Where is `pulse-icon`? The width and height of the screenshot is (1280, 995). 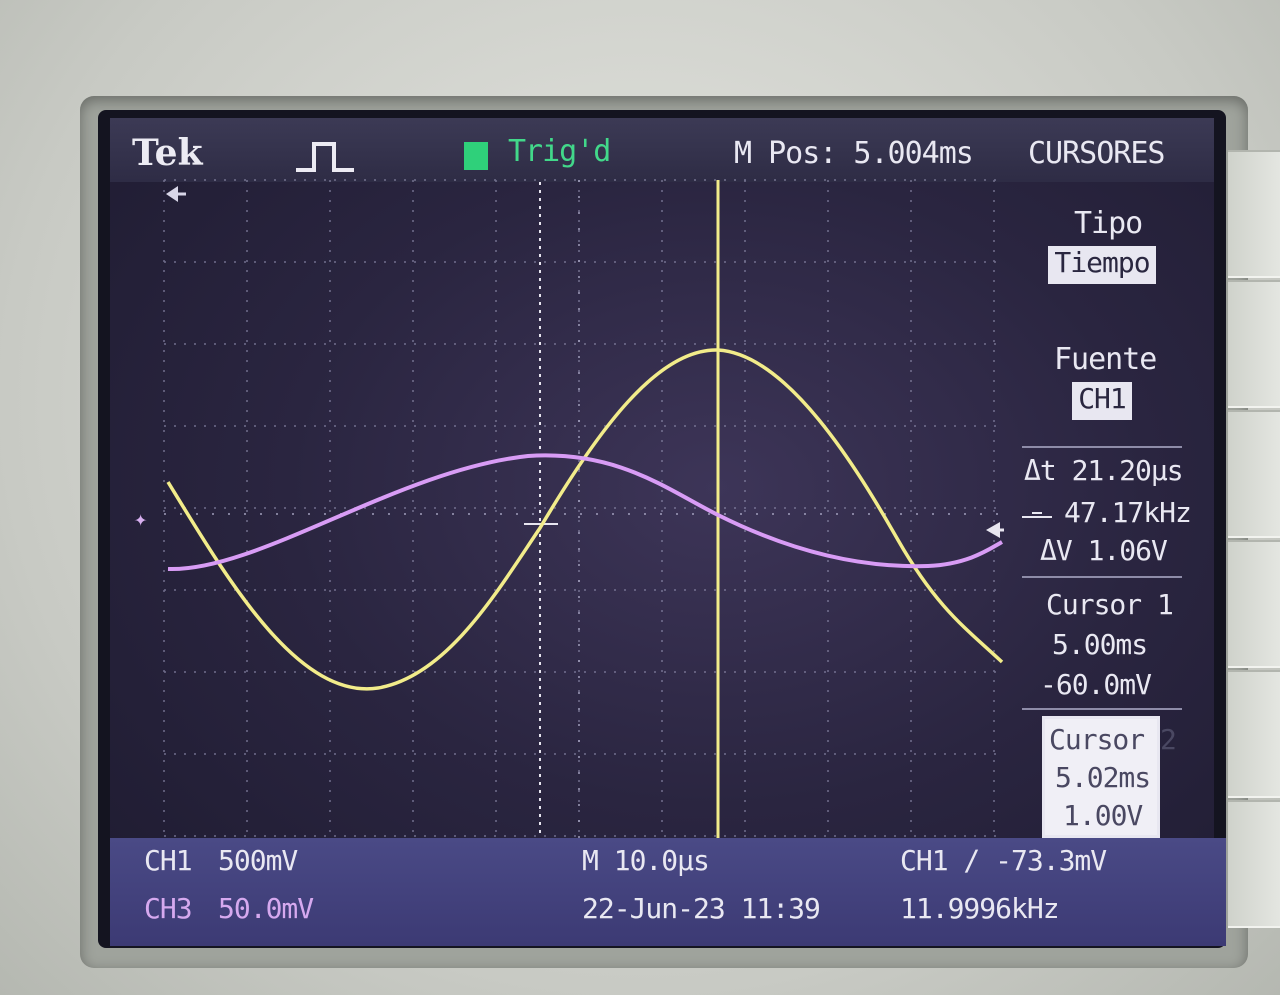 pulse-icon is located at coordinates (325, 157).